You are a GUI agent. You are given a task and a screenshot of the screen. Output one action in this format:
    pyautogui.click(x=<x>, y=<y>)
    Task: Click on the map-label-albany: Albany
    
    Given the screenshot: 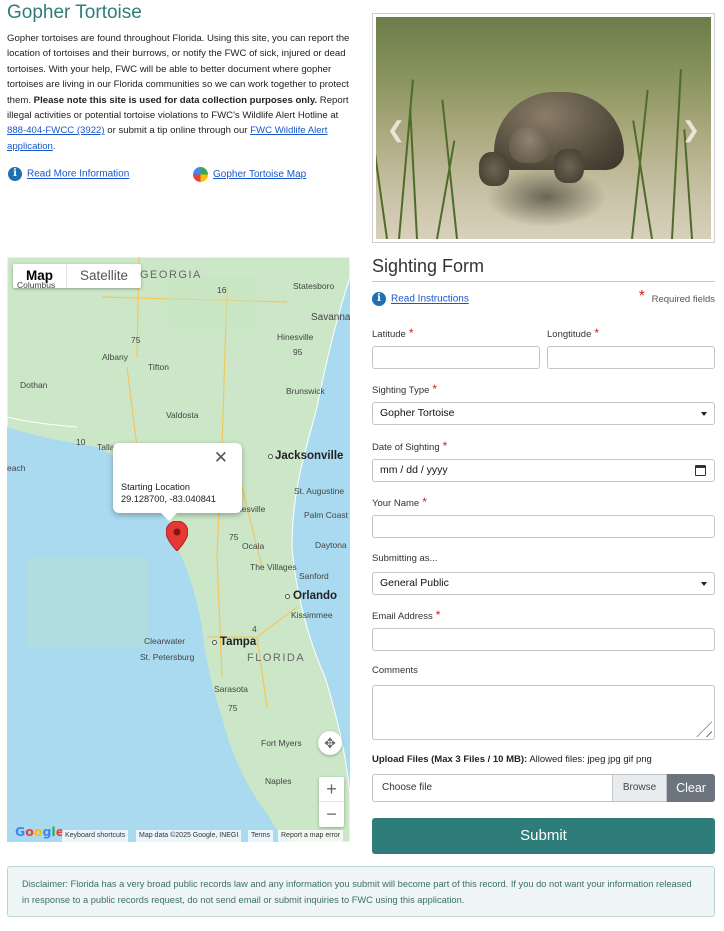 What is the action you would take?
    pyautogui.click(x=115, y=357)
    